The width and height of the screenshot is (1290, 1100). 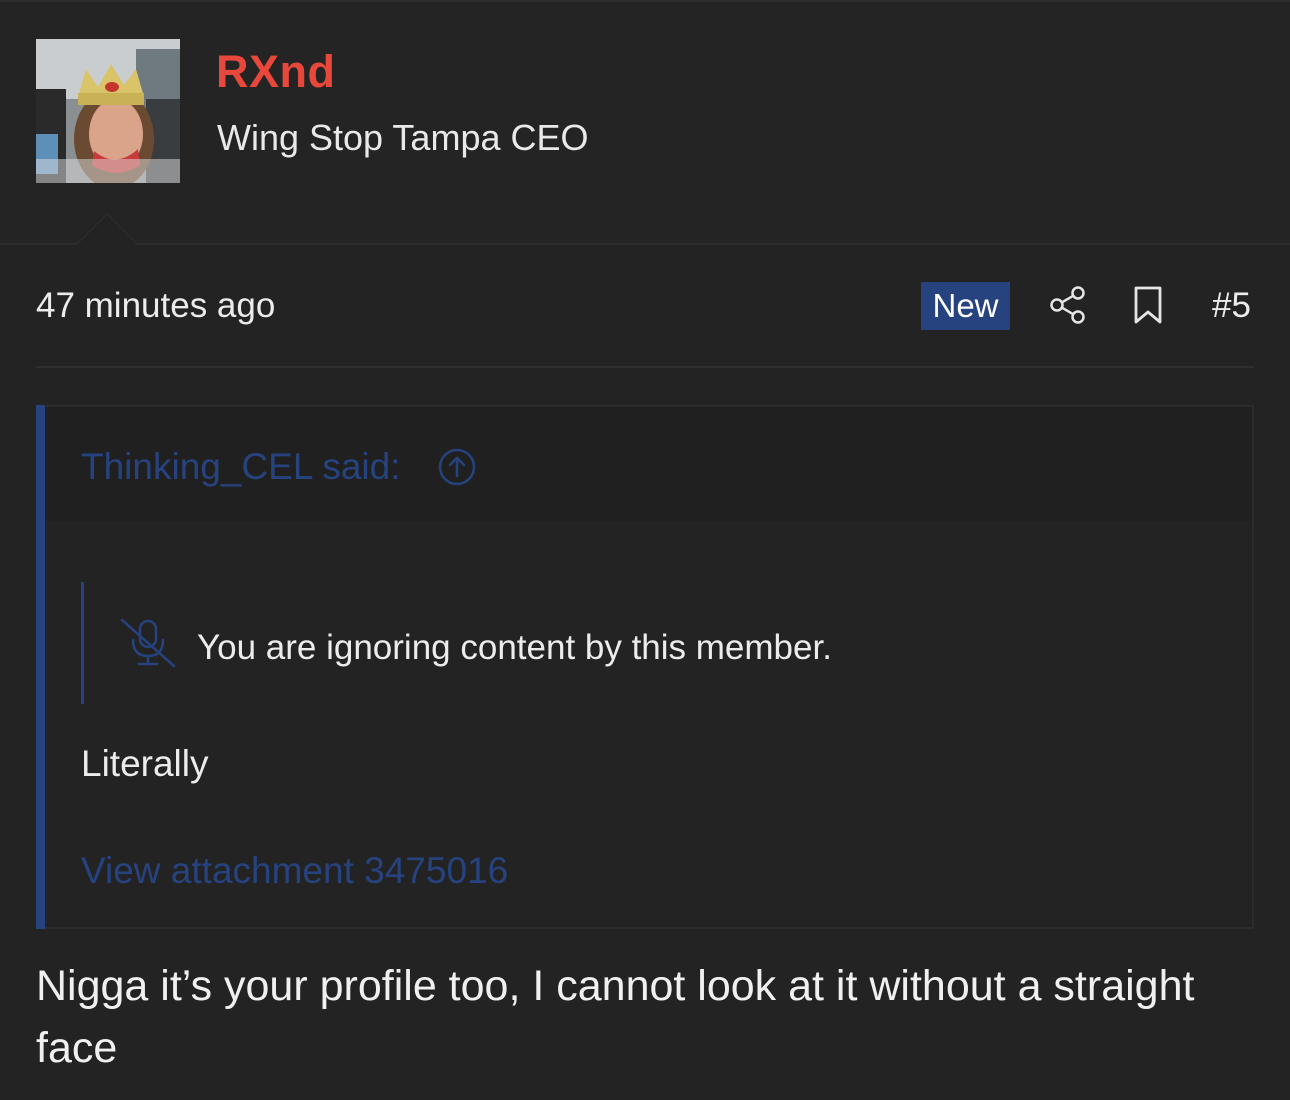 I want to click on microphone-slash-icon, so click(x=148, y=643).